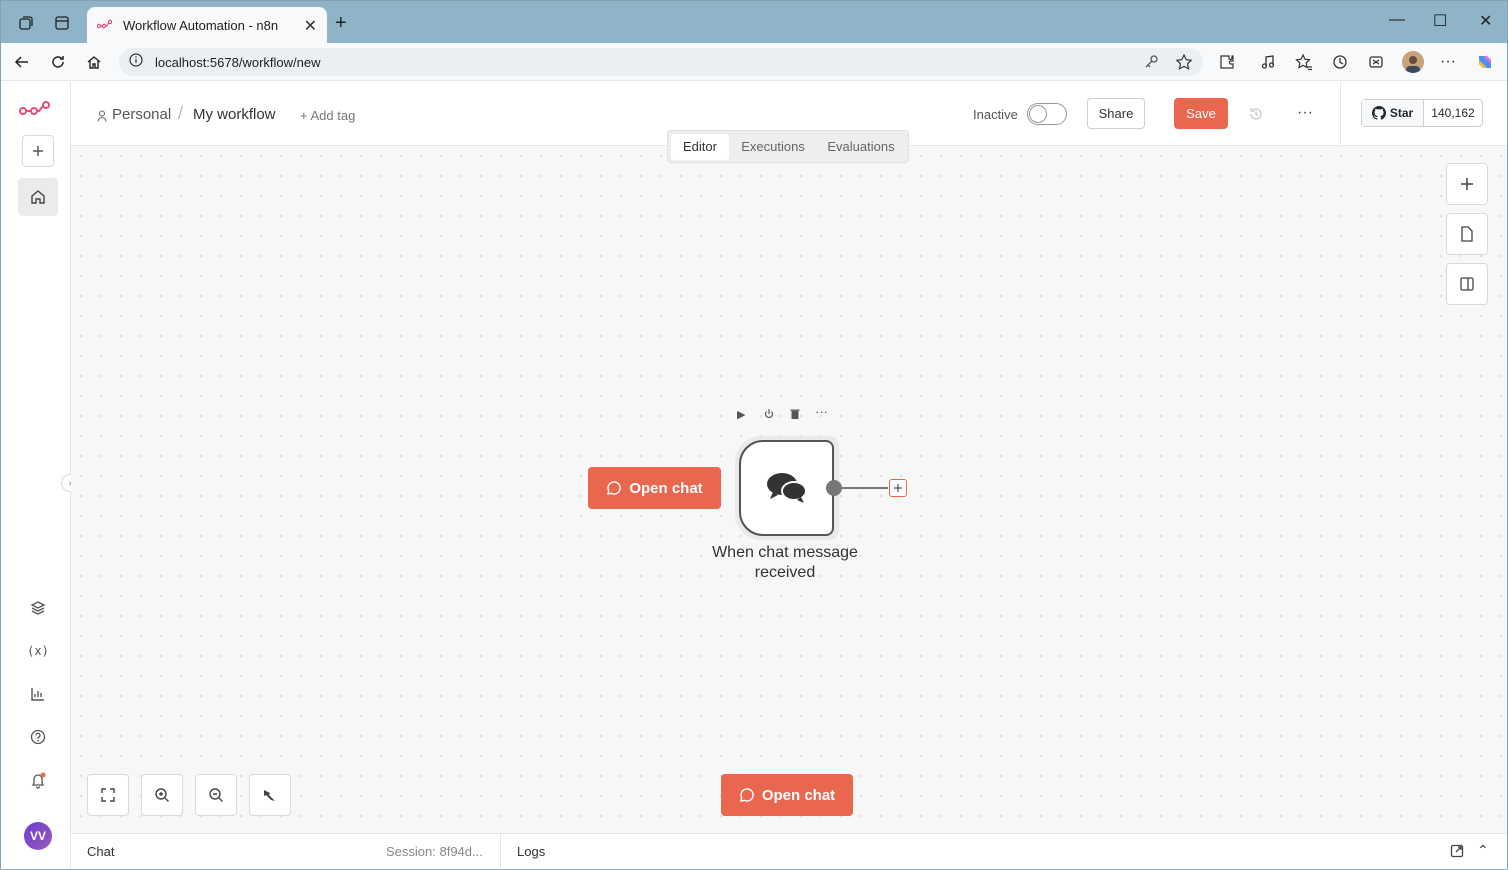 The width and height of the screenshot is (1508, 870). What do you see at coordinates (1413, 62) in the screenshot?
I see `profile-avatar` at bounding box center [1413, 62].